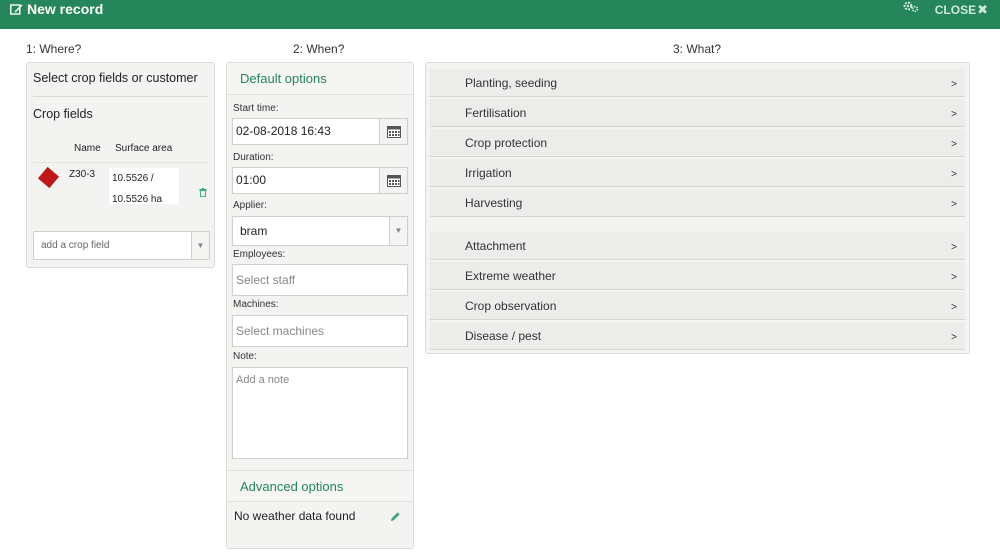 This screenshot has height=553, width=1000. What do you see at coordinates (697, 306) in the screenshot?
I see `activity-crop-observation: Crop observation >` at bounding box center [697, 306].